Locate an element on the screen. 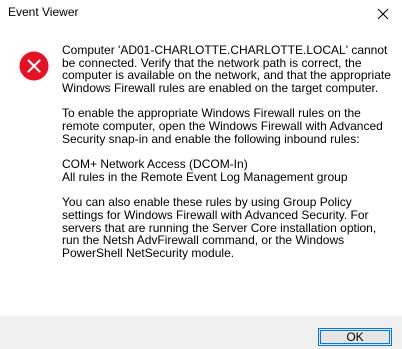 The image size is (402, 349). focus-ring is located at coordinates (355, 337).